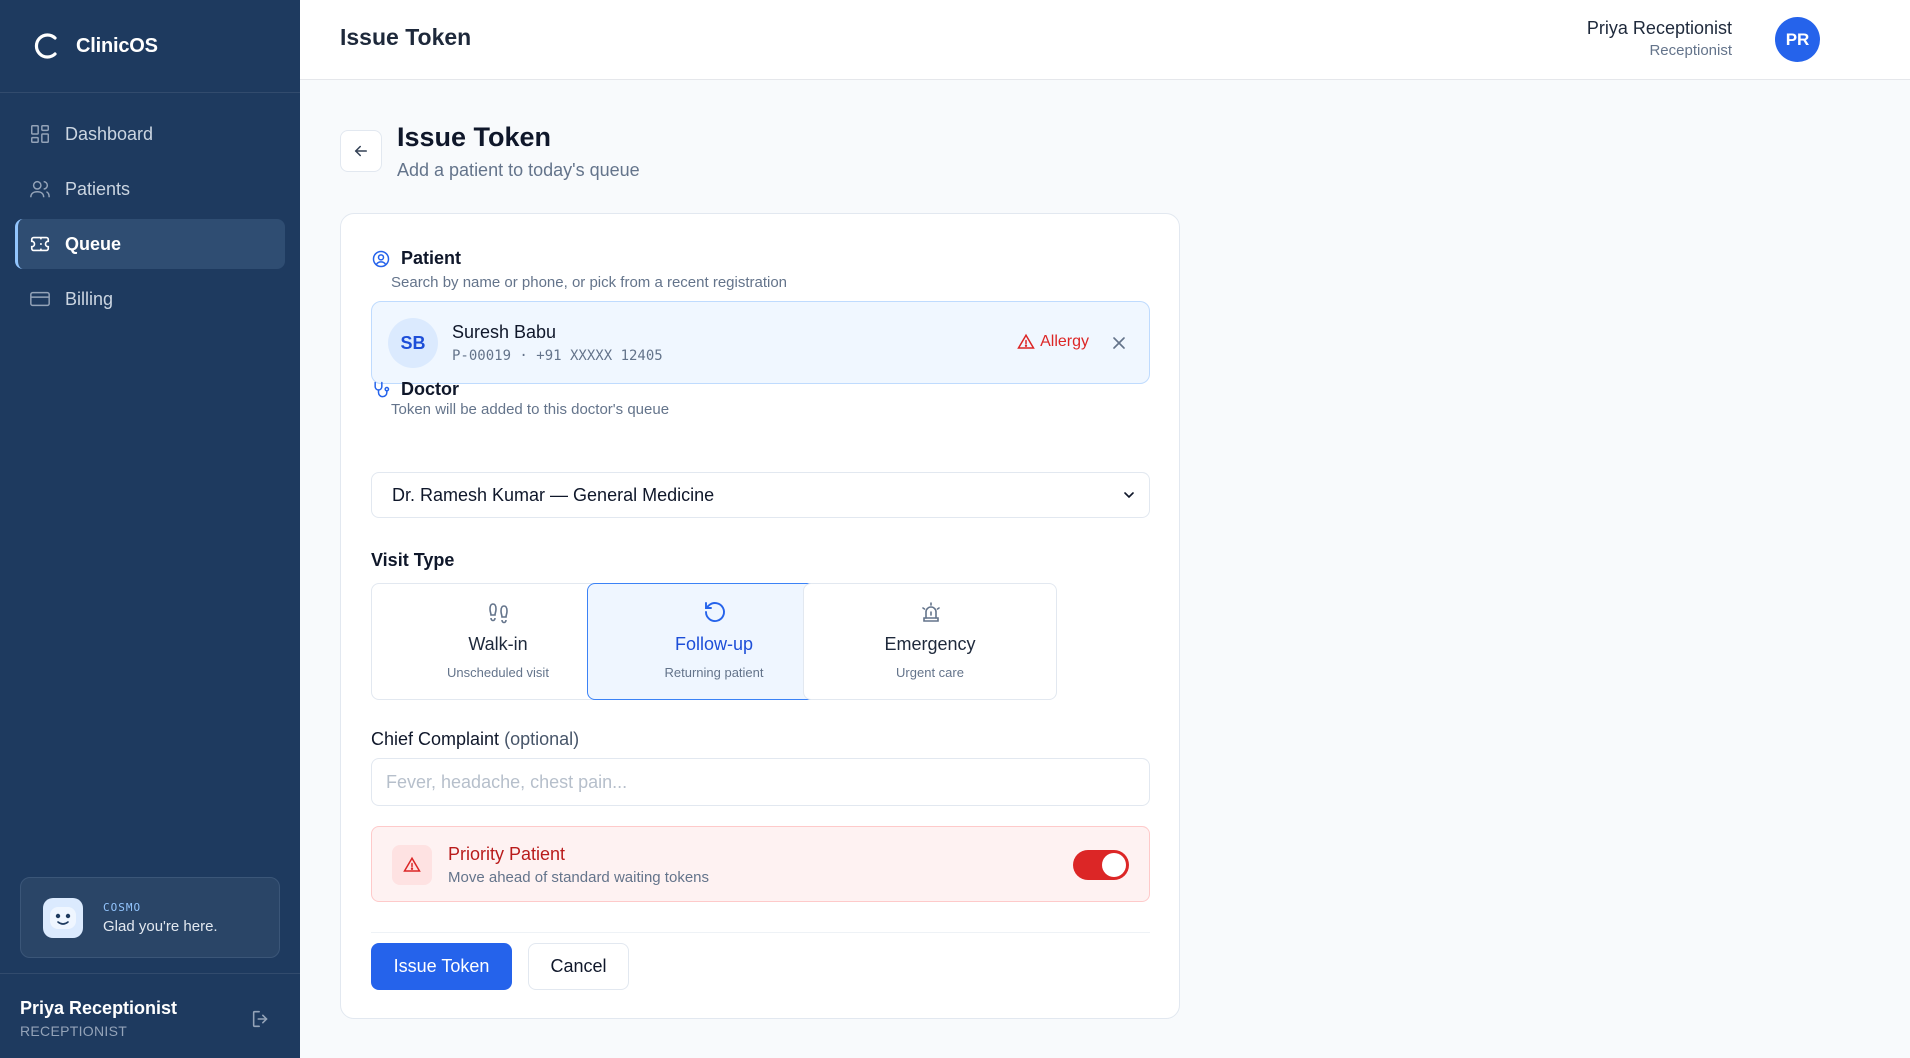 The image size is (1910, 1058). Describe the element at coordinates (474, 137) in the screenshot. I see `page-title: Issue Token` at that location.